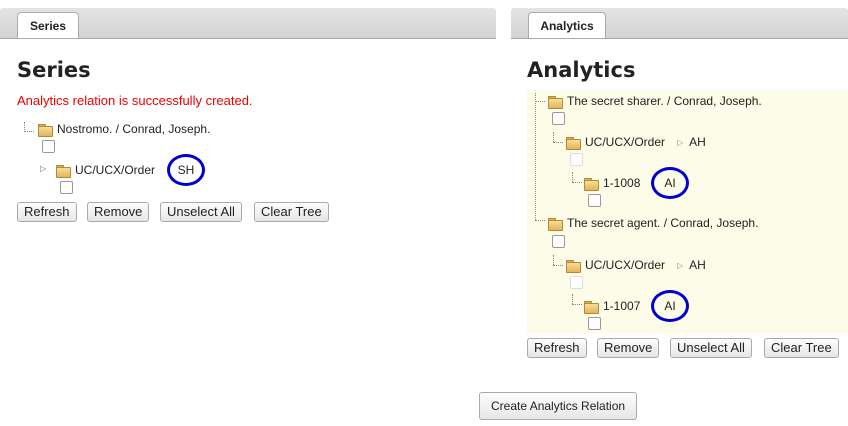  What do you see at coordinates (54, 70) in the screenshot?
I see `series-heading: Series` at bounding box center [54, 70].